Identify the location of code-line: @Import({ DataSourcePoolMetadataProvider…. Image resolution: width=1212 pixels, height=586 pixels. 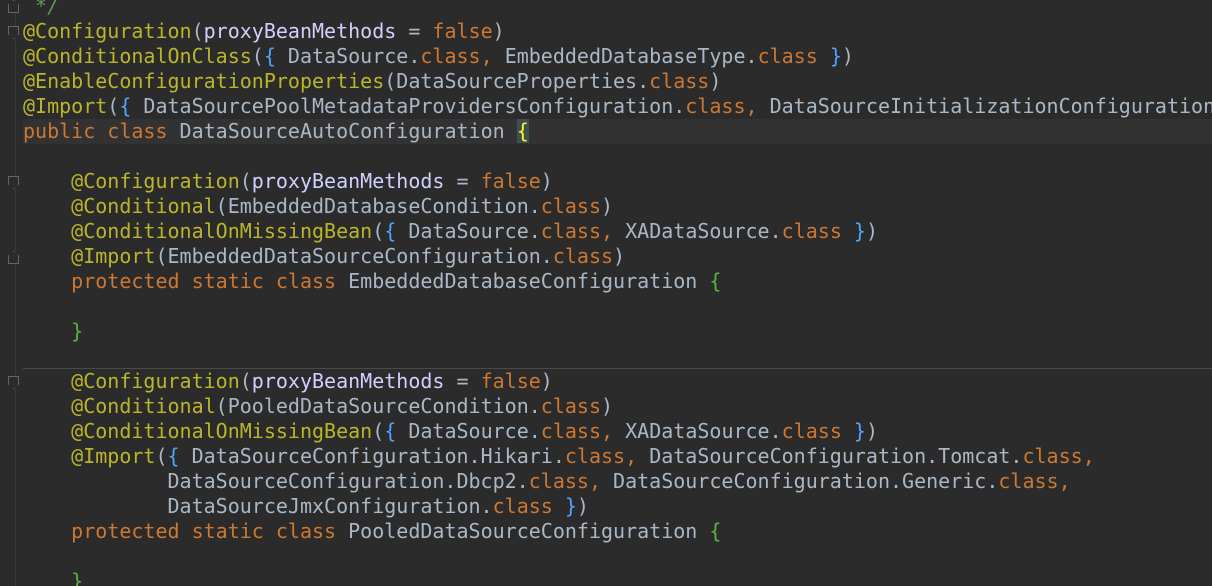
(617, 106).